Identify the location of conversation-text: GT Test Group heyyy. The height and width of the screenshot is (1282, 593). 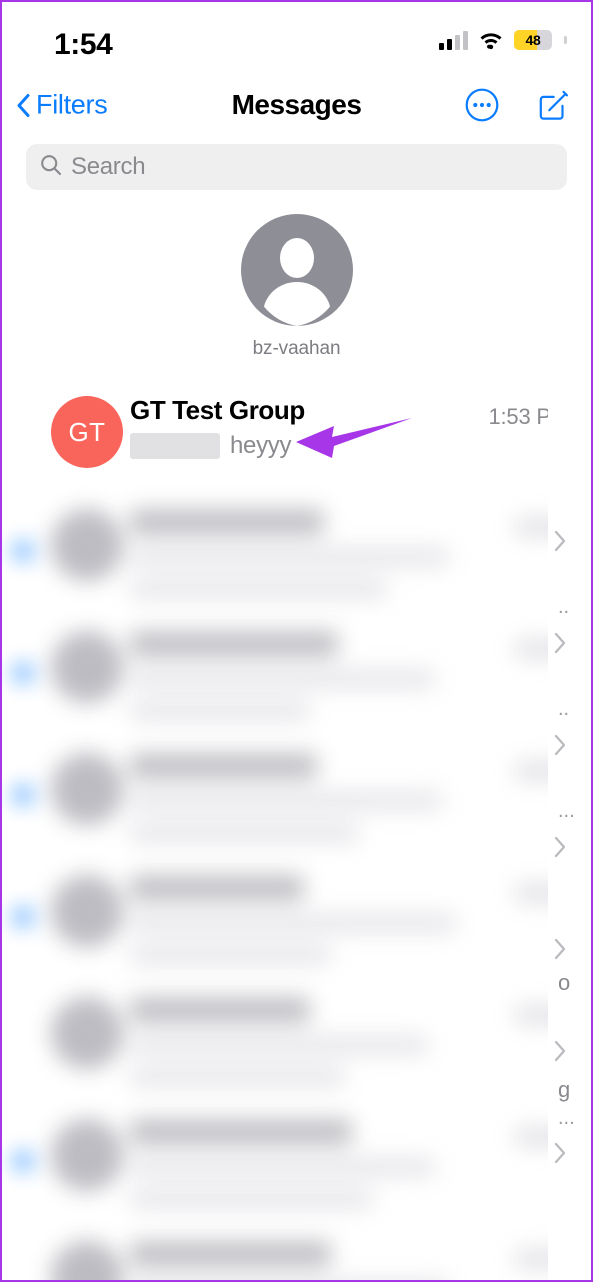
(306, 427).